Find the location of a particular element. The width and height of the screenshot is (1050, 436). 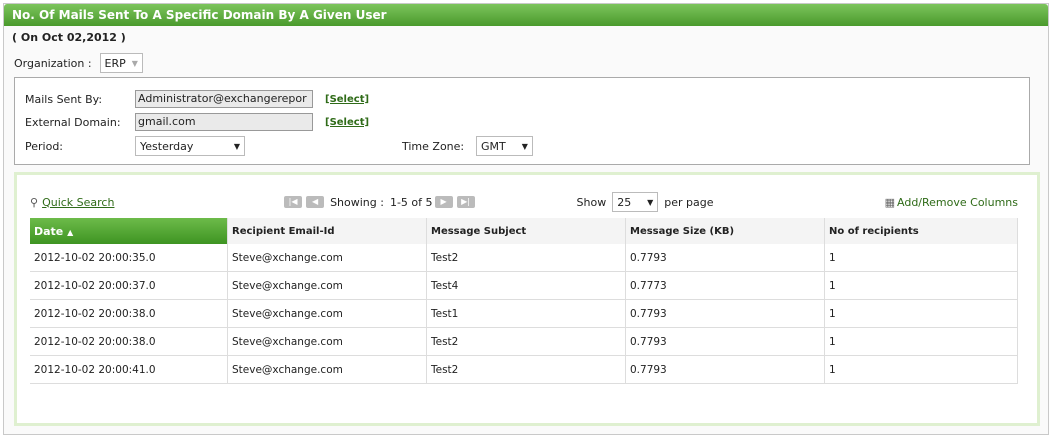

timezone-value: GMT is located at coordinates (493, 146).